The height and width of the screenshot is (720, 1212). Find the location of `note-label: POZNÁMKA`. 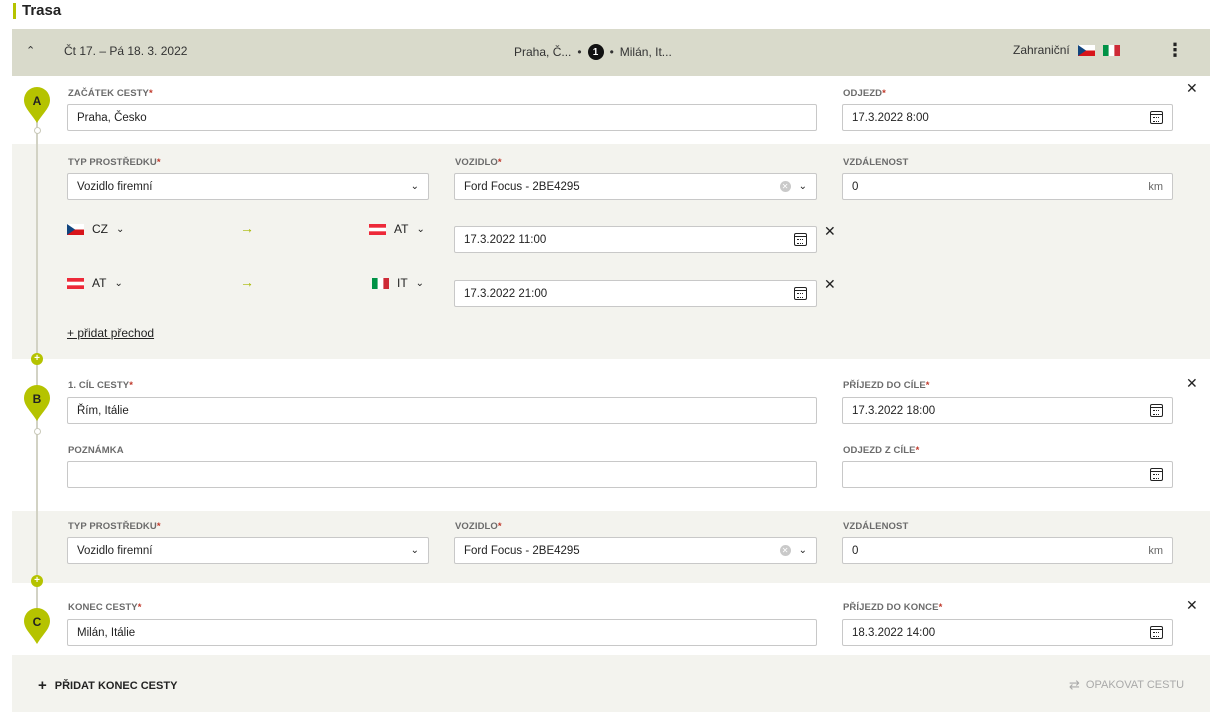

note-label: POZNÁMKA is located at coordinates (96, 450).